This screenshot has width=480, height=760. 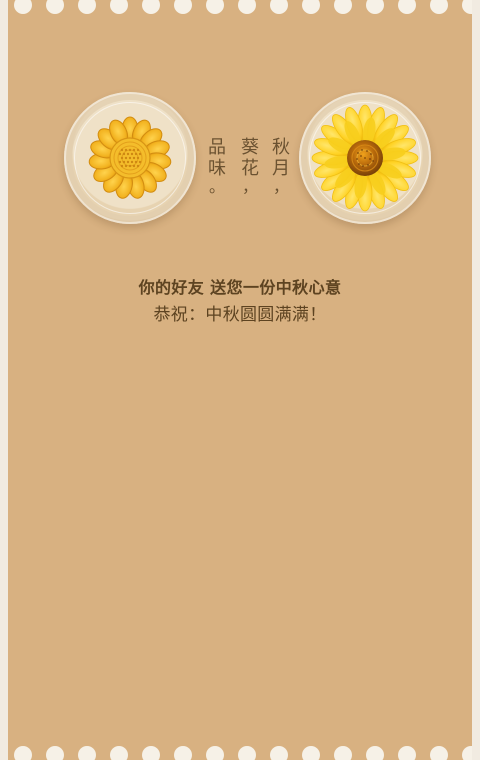 I want to click on sunflower-plate, so click(x=365, y=158).